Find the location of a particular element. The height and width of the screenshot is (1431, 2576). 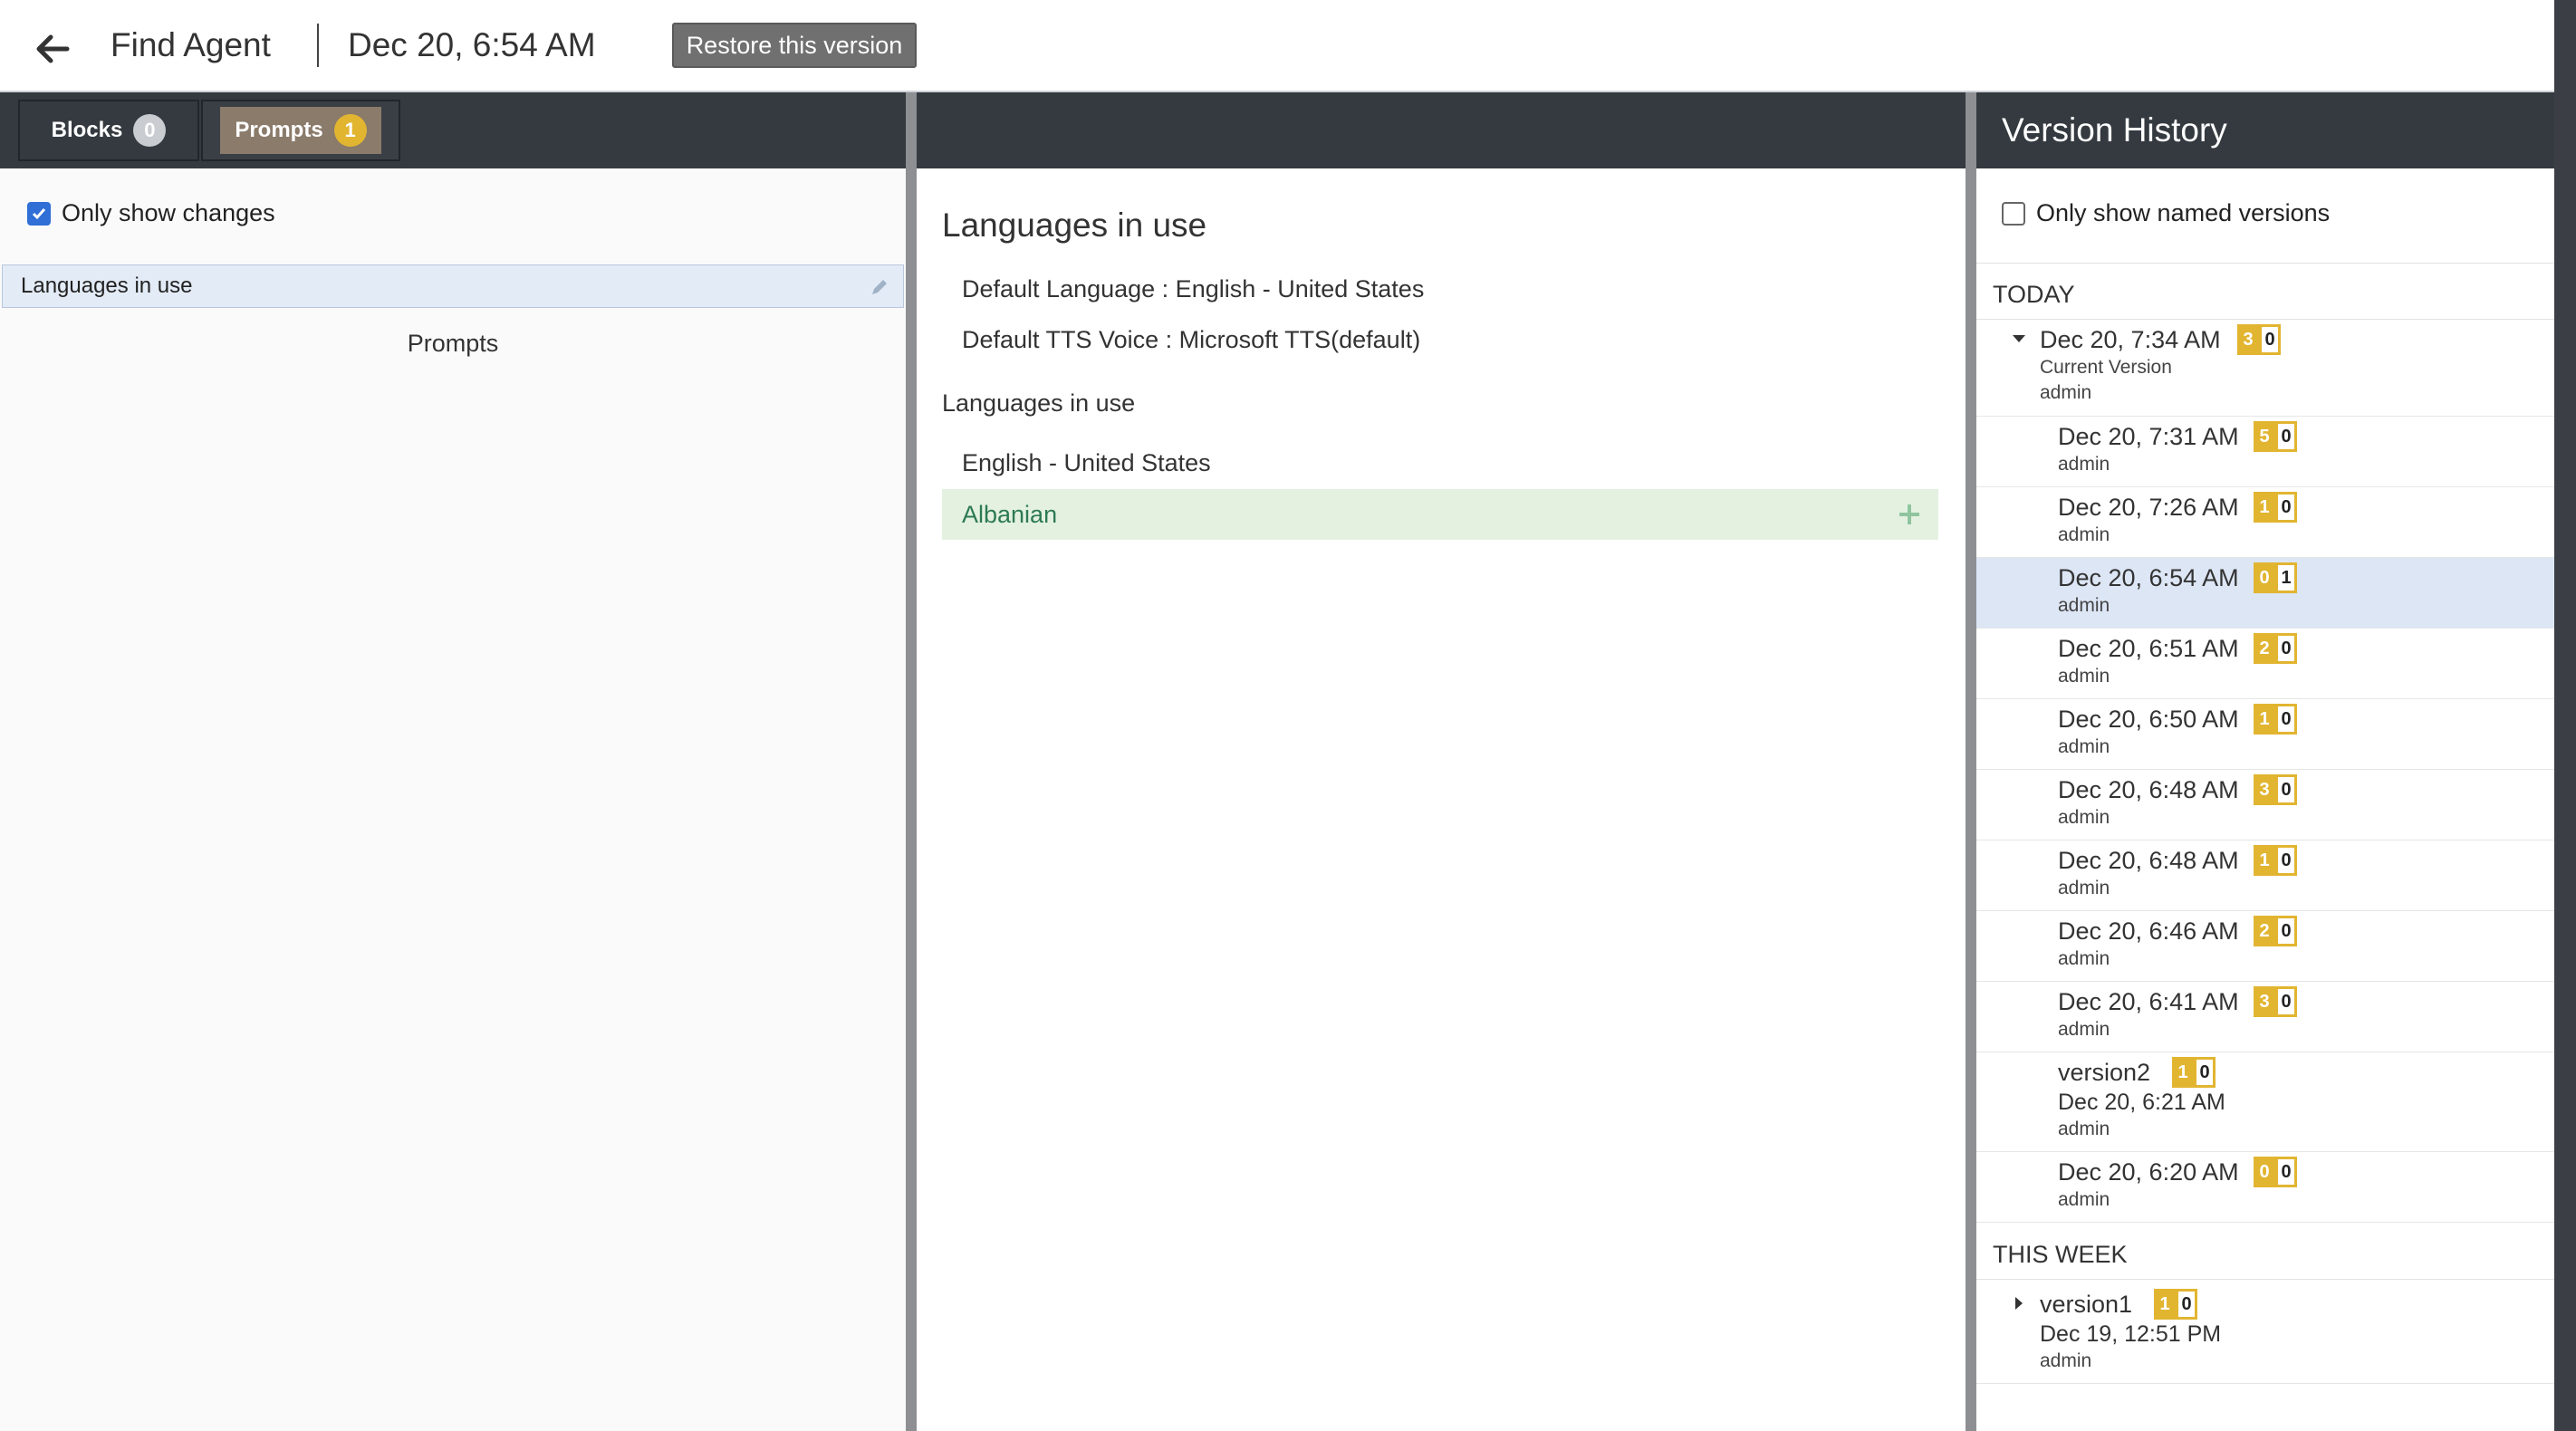

version-title: version1 is located at coordinates (2086, 1304).